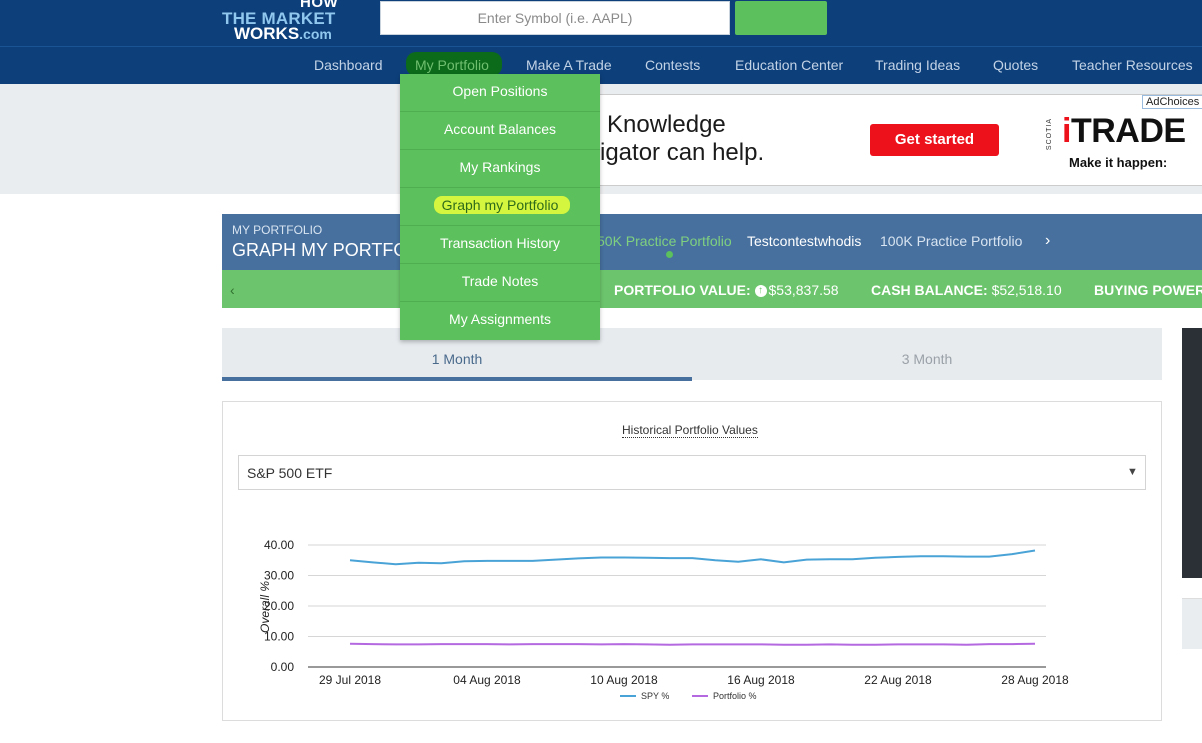 The width and height of the screenshot is (1202, 743). What do you see at coordinates (1192, 623) in the screenshot?
I see `side-panel-fragment` at bounding box center [1192, 623].